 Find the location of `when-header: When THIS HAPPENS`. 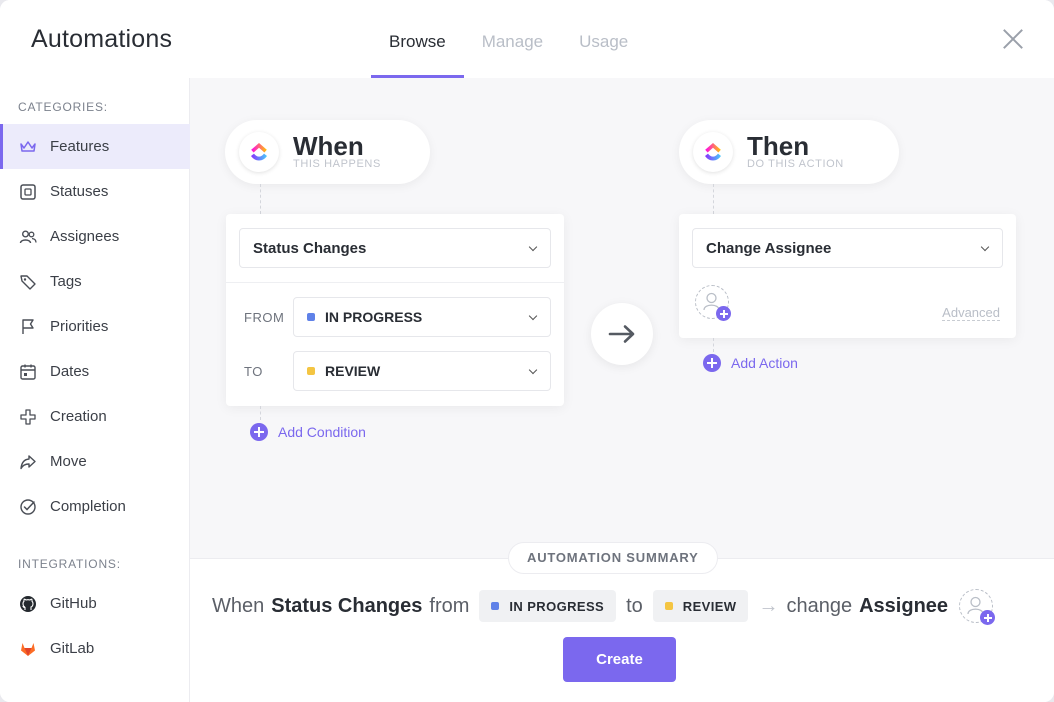

when-header: When THIS HAPPENS is located at coordinates (327, 152).